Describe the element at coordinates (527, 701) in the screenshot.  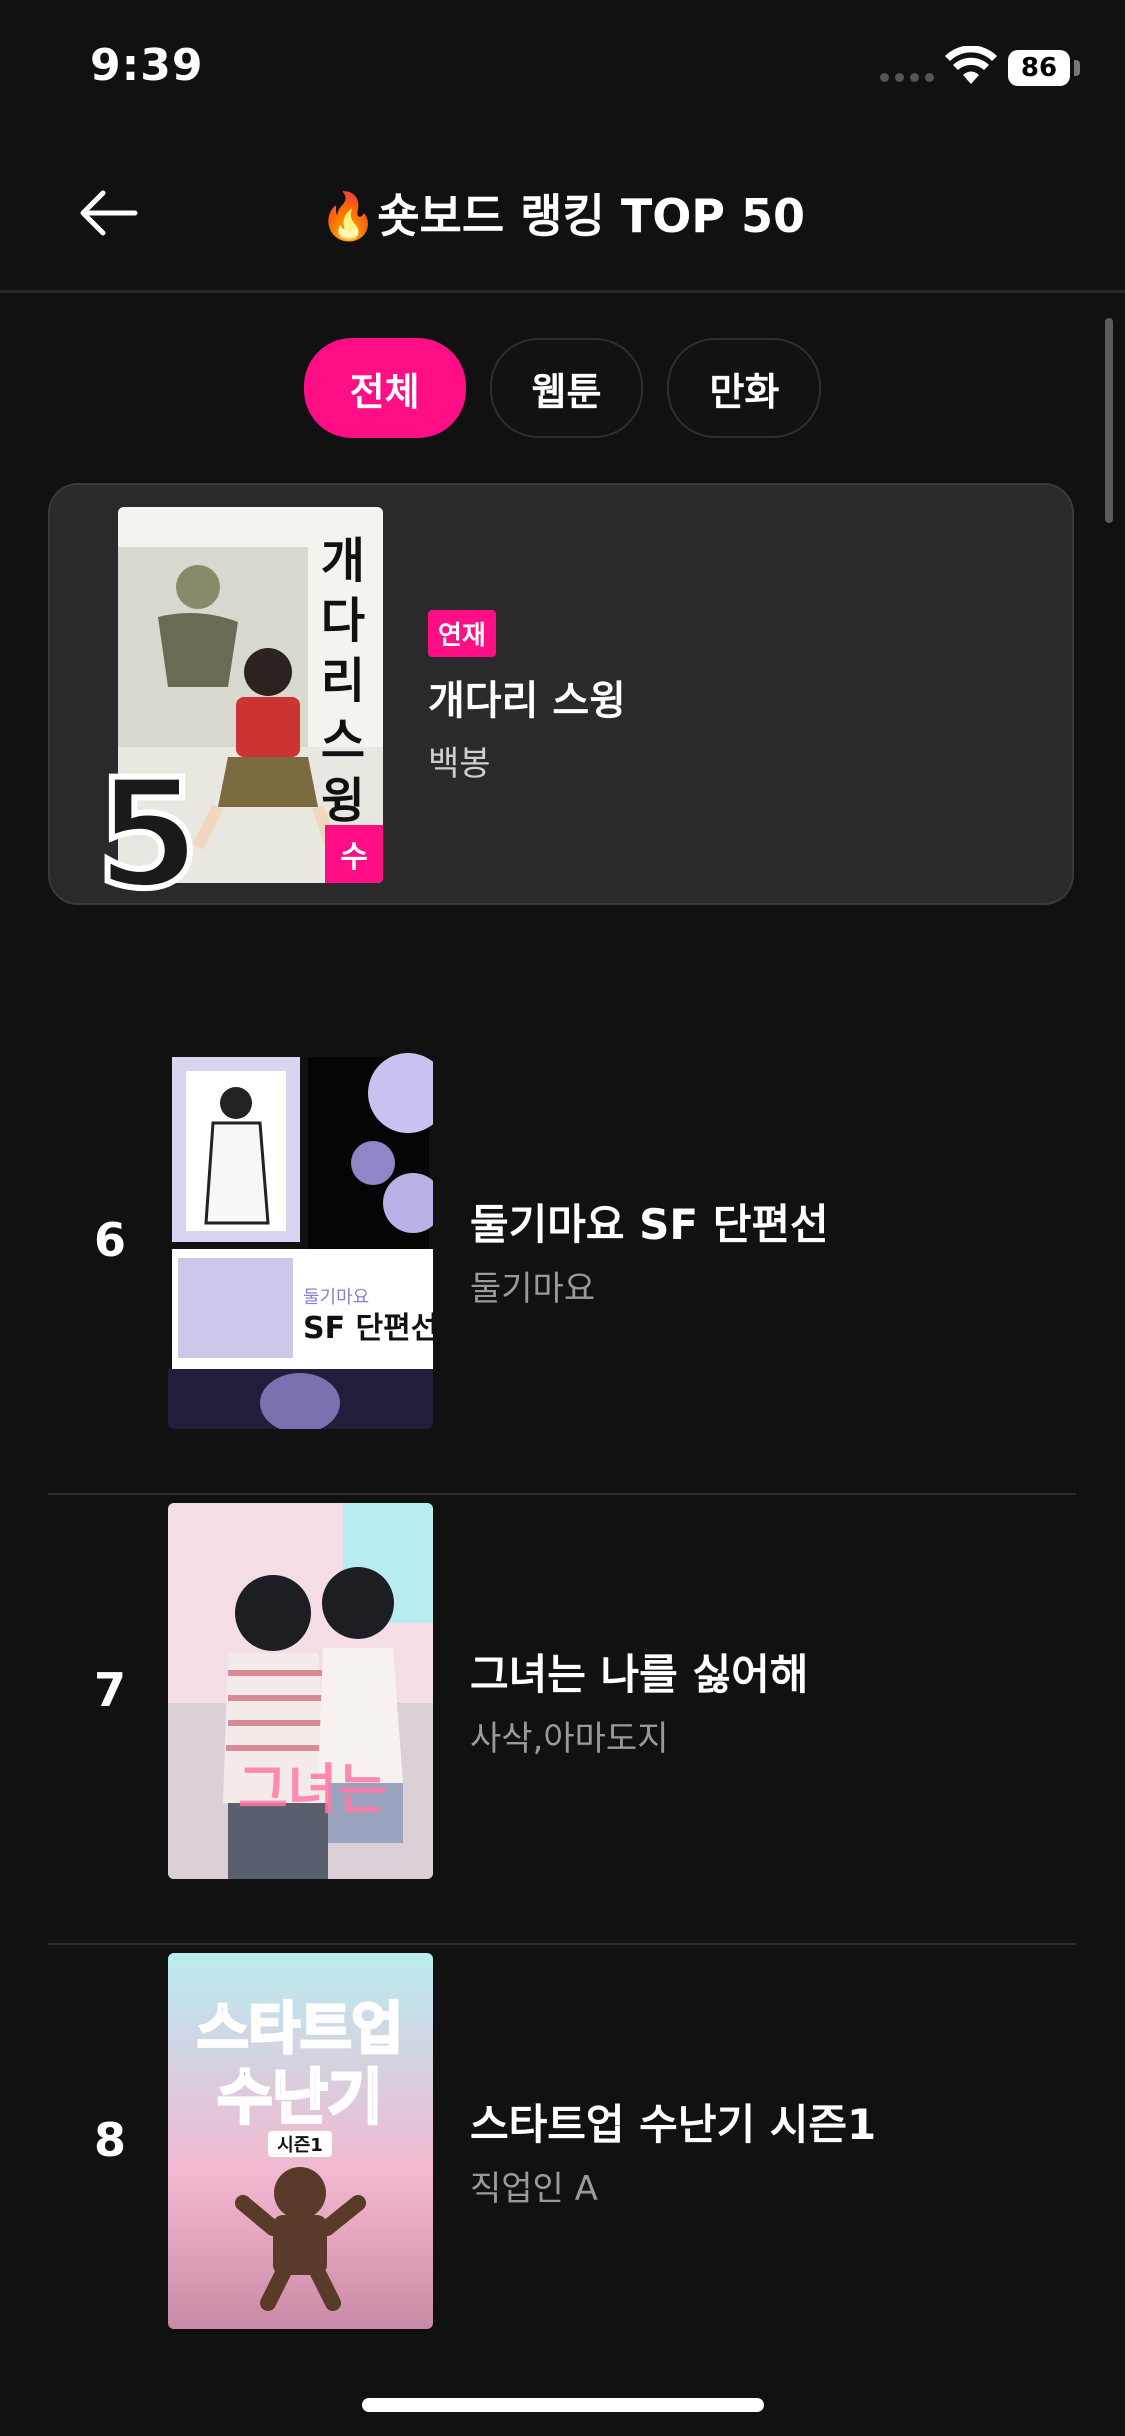
I see `featured-title: 개다리 스윙` at that location.